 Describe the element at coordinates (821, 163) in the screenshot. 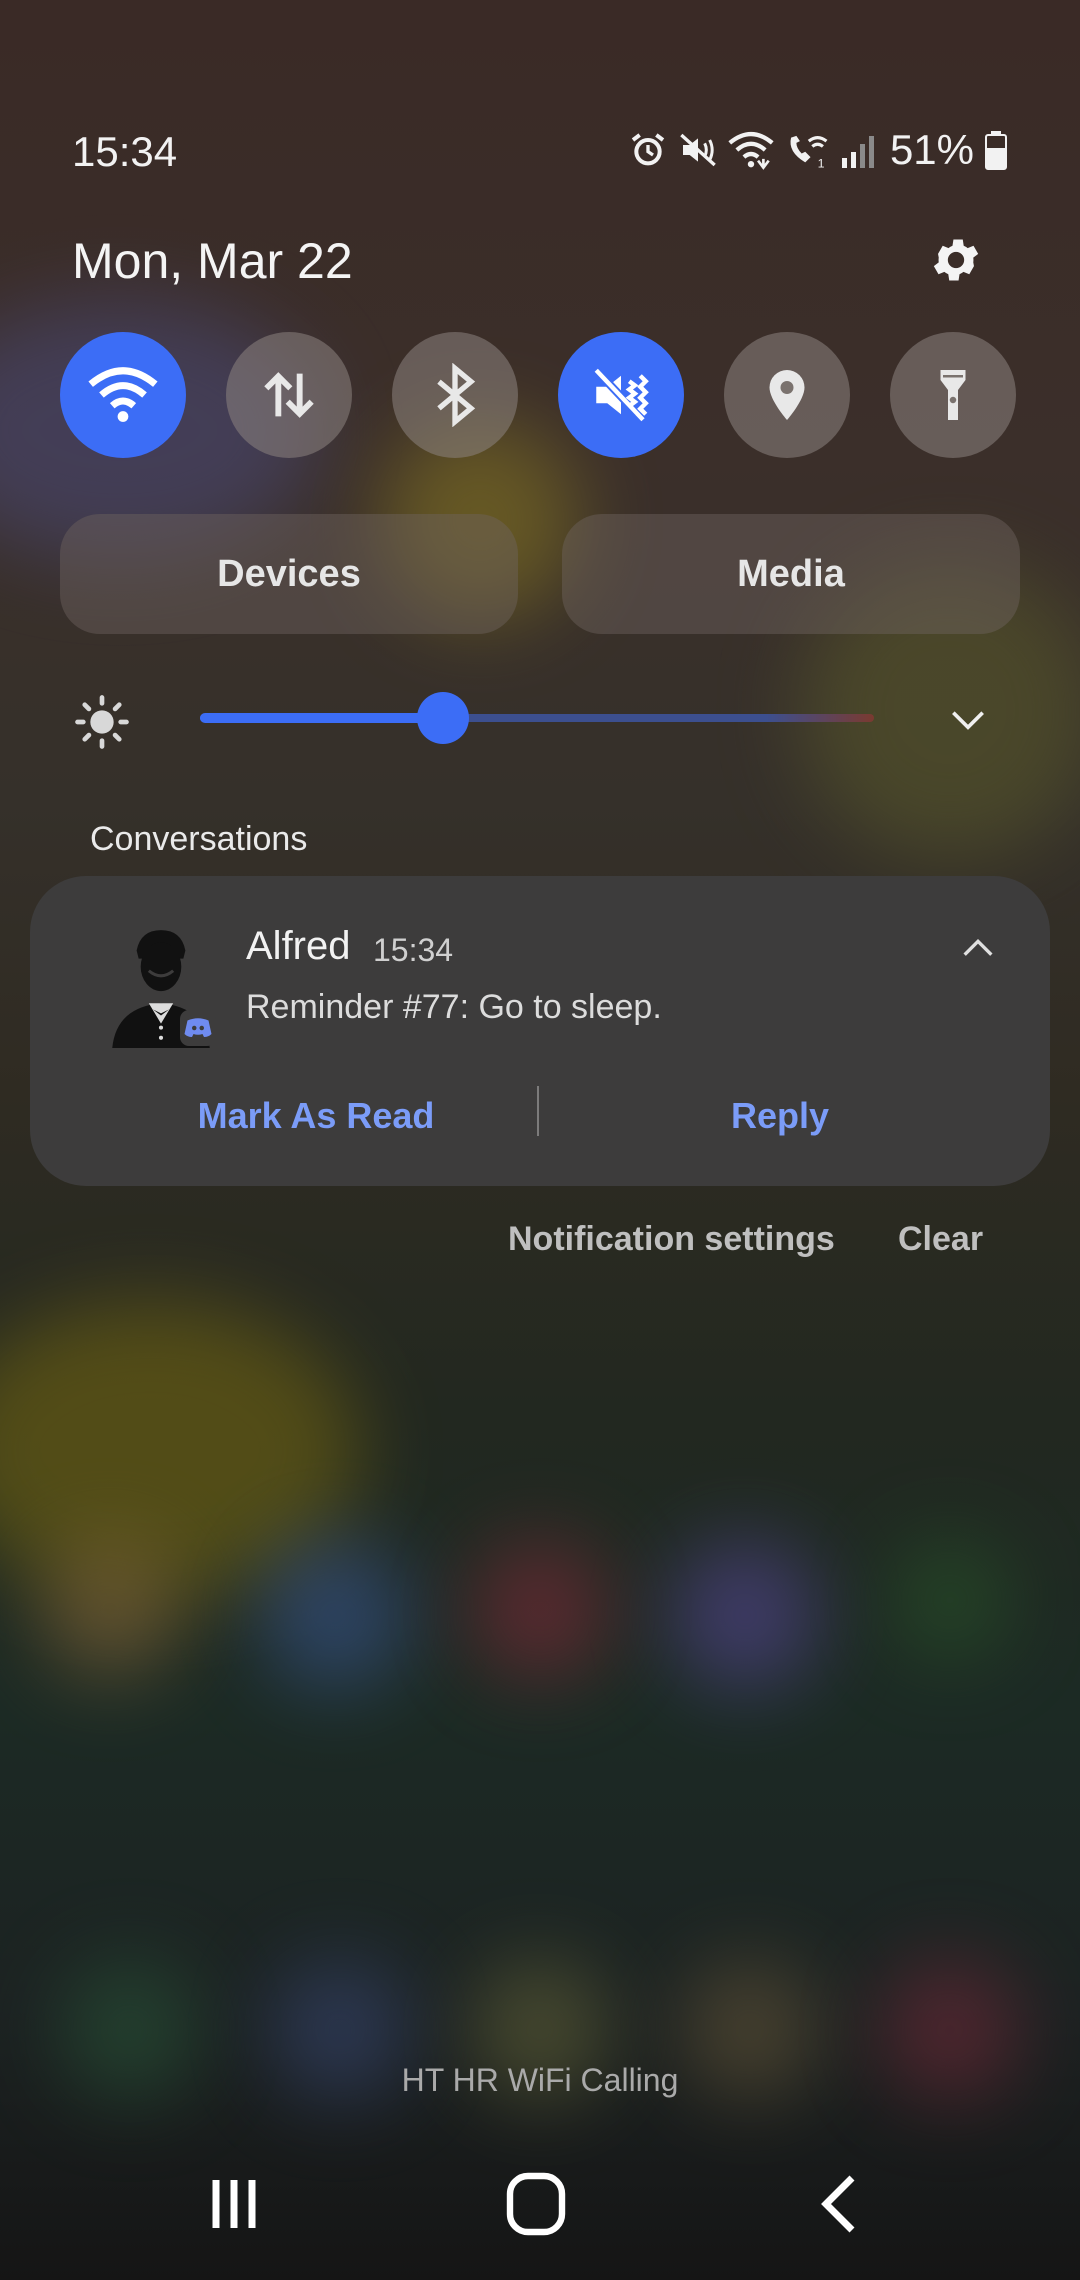

I see `svg-text: 1` at that location.